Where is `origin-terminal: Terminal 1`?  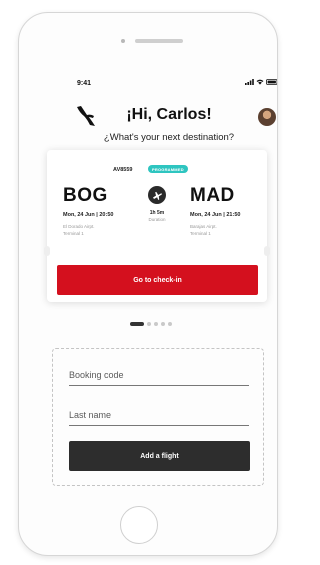
origin-terminal: Terminal 1 is located at coordinates (73, 233).